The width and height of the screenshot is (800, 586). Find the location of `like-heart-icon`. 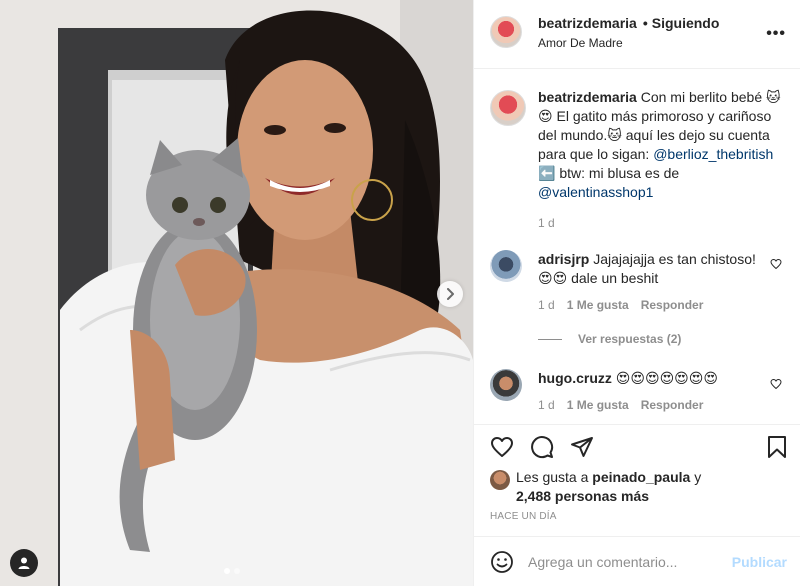

like-heart-icon is located at coordinates (502, 447).